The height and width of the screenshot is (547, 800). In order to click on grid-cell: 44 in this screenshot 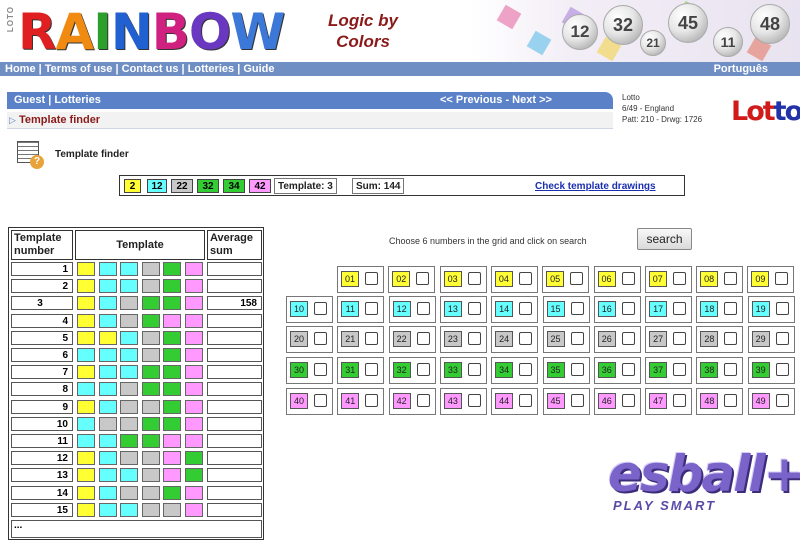, I will do `click(515, 401)`.